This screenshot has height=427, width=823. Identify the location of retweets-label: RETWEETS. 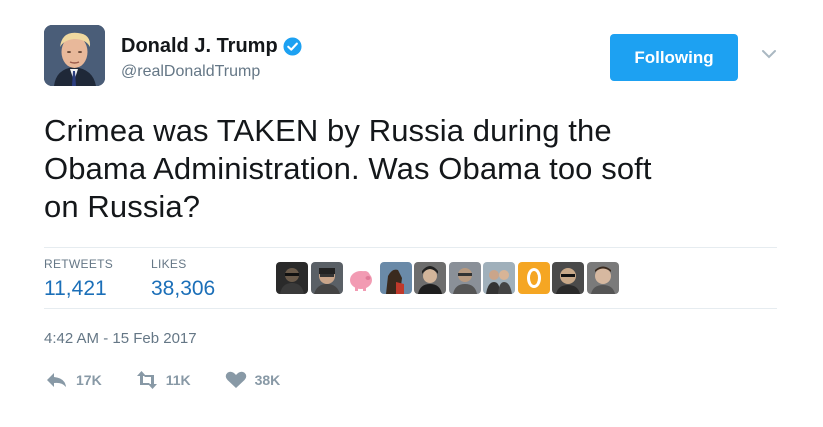
(79, 264).